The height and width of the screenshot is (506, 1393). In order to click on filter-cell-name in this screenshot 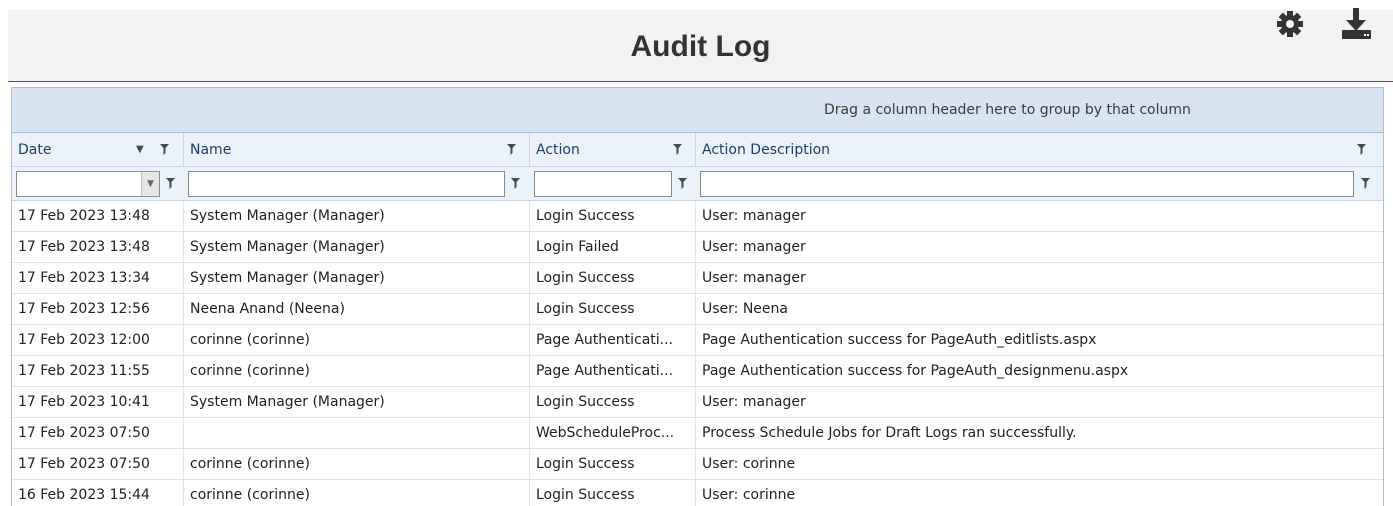, I will do `click(357, 183)`.